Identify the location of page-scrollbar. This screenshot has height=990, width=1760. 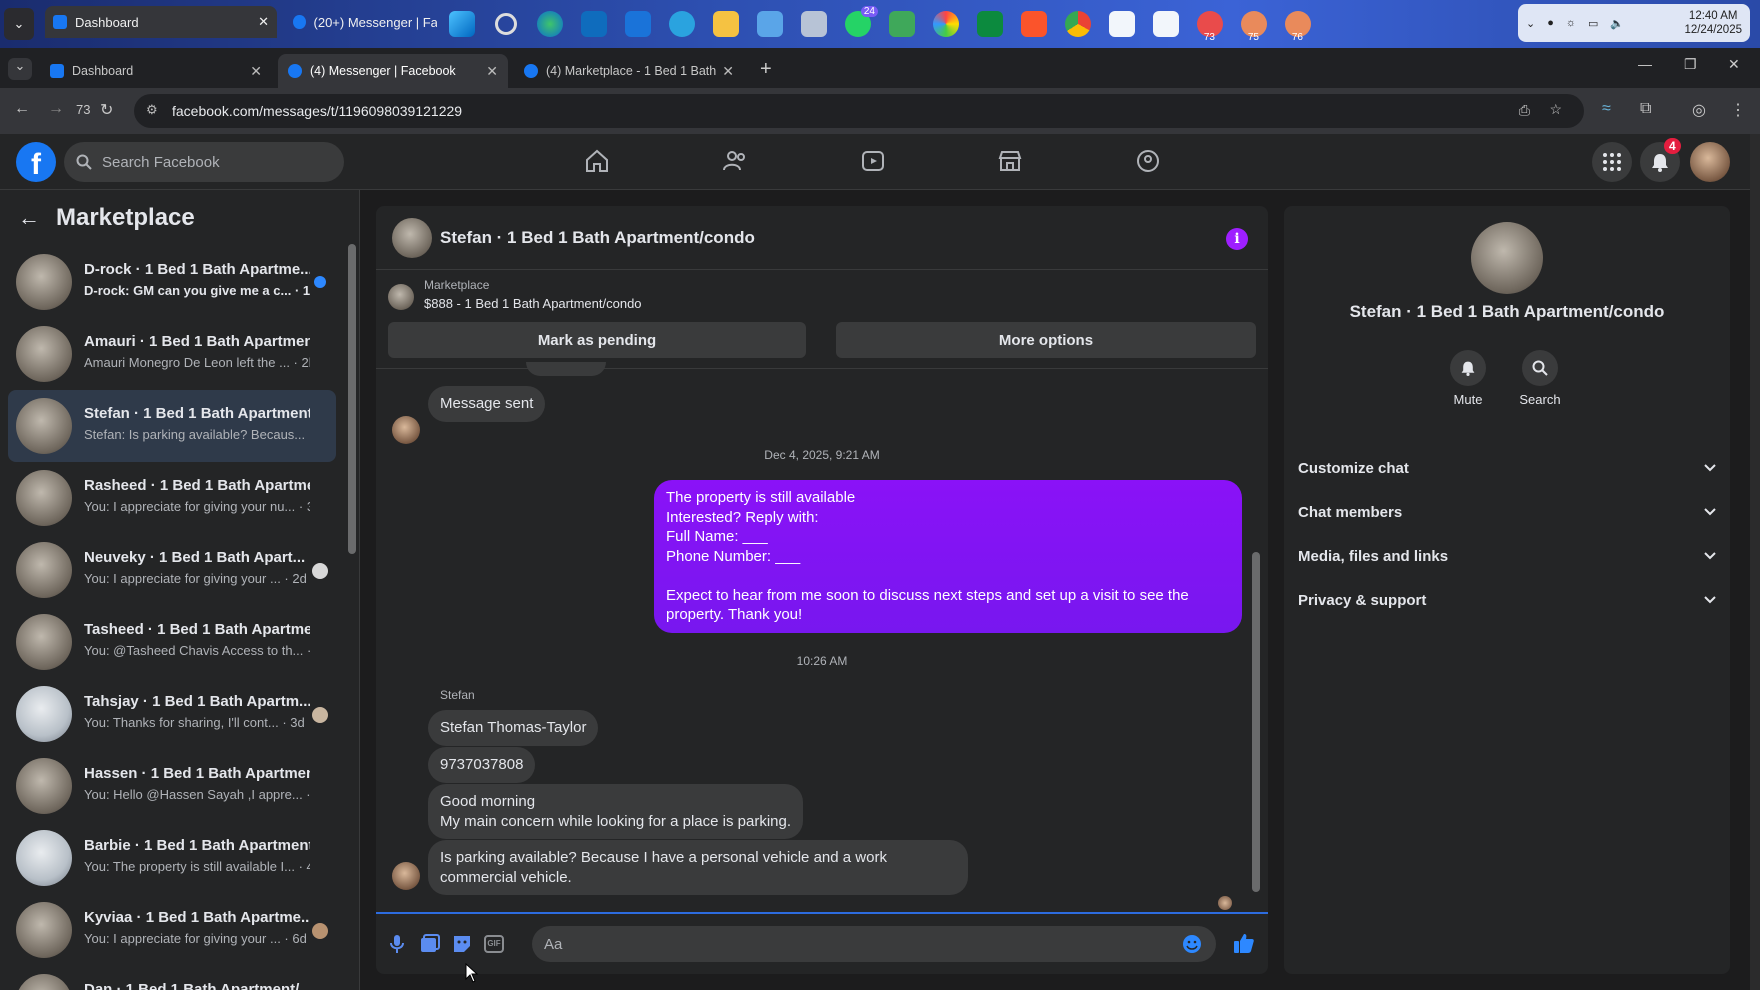
(1755, 562).